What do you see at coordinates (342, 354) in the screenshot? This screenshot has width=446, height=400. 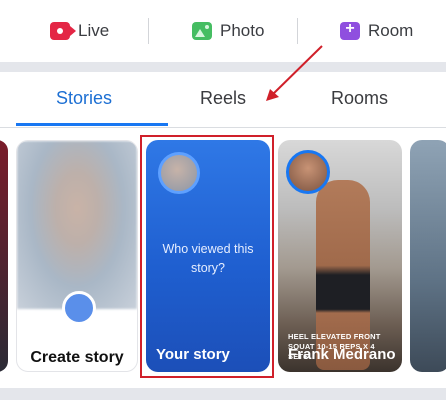 I see `friend-name-label: Frank Medrano` at bounding box center [342, 354].